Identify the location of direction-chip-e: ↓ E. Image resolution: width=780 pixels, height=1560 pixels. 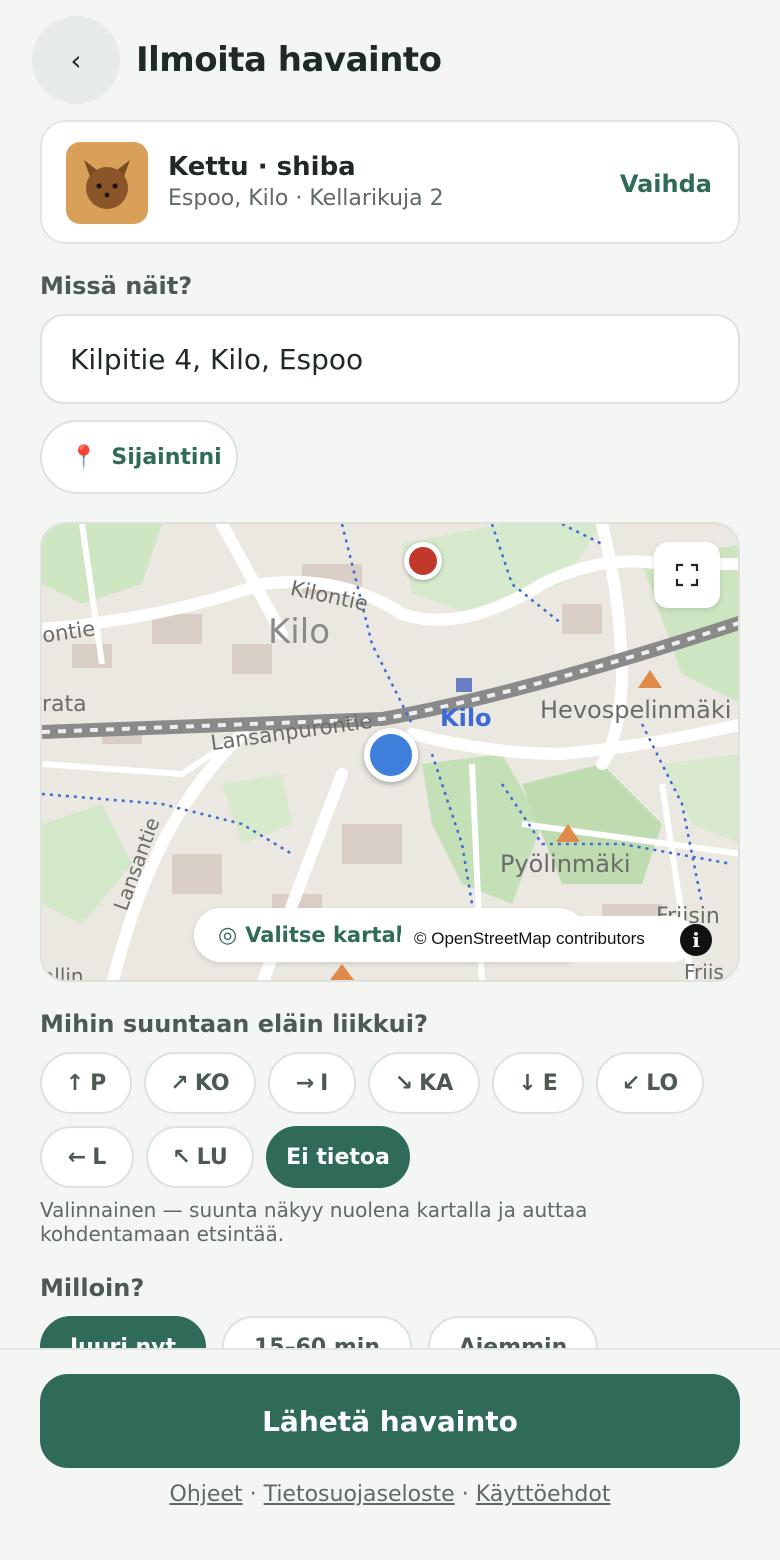
(538, 1083).